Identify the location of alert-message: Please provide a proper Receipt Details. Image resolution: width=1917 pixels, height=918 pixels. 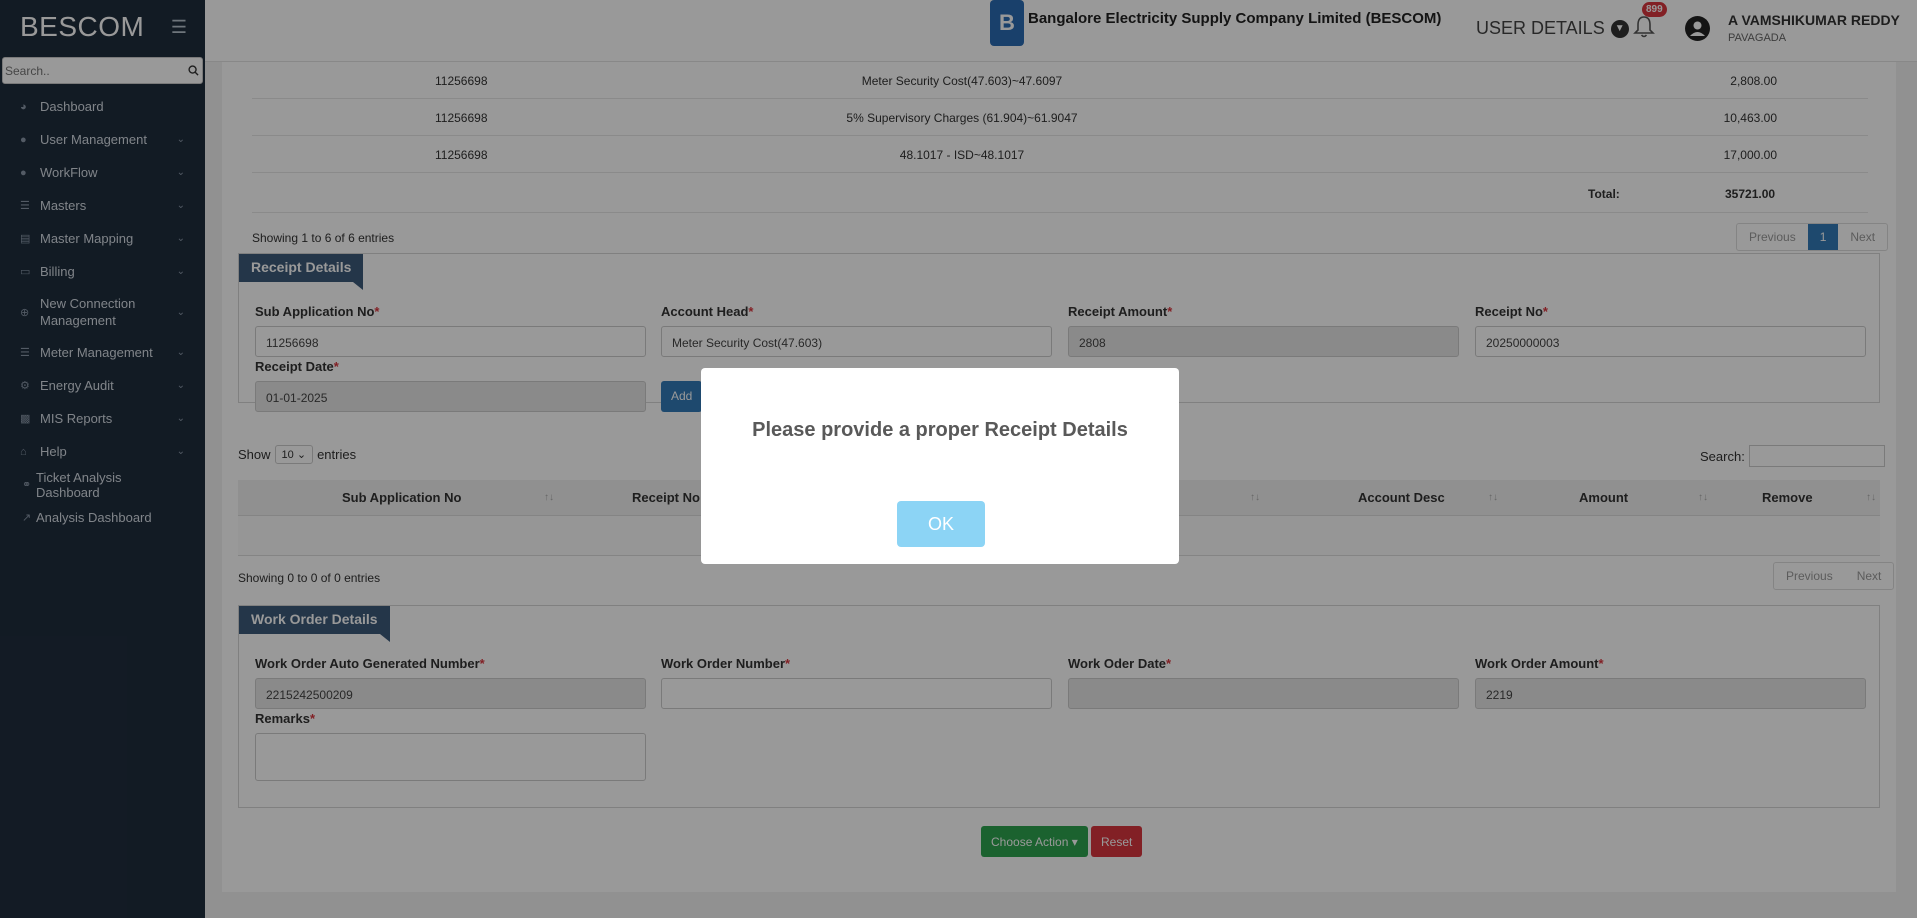
(940, 430).